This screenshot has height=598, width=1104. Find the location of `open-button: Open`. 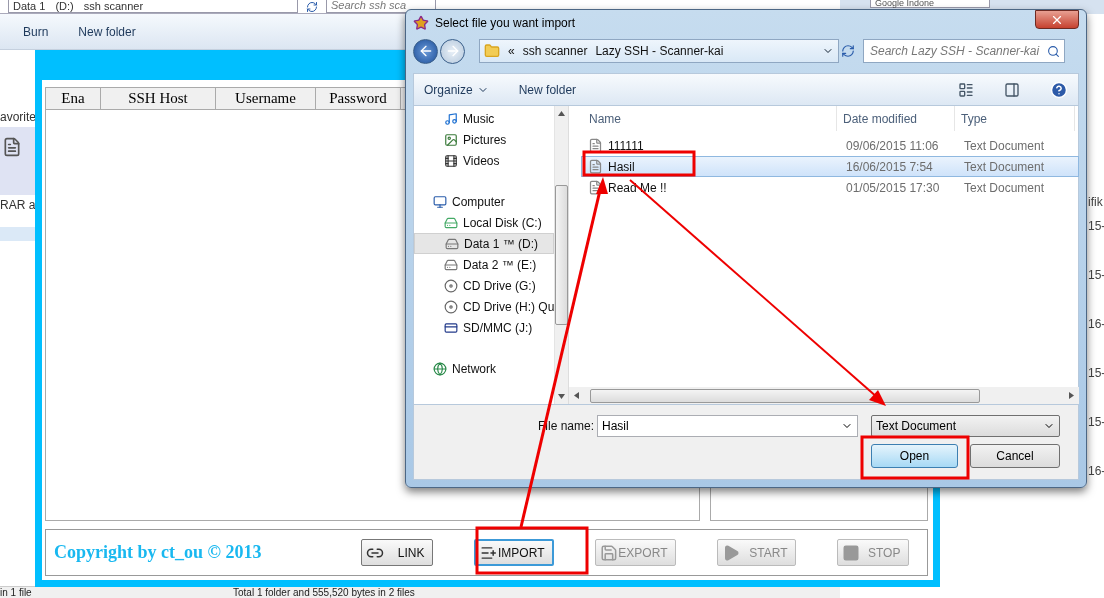

open-button: Open is located at coordinates (914, 456).